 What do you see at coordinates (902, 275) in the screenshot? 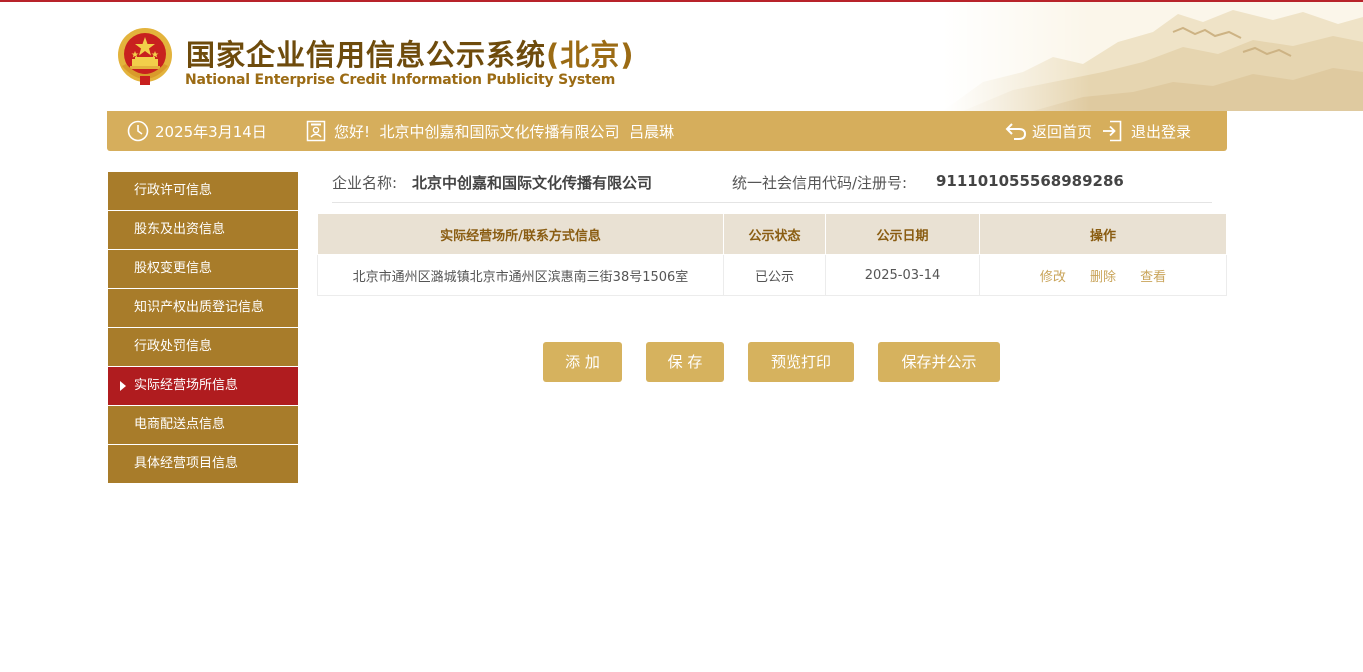
I see `cell-date: 2025-03-14` at bounding box center [902, 275].